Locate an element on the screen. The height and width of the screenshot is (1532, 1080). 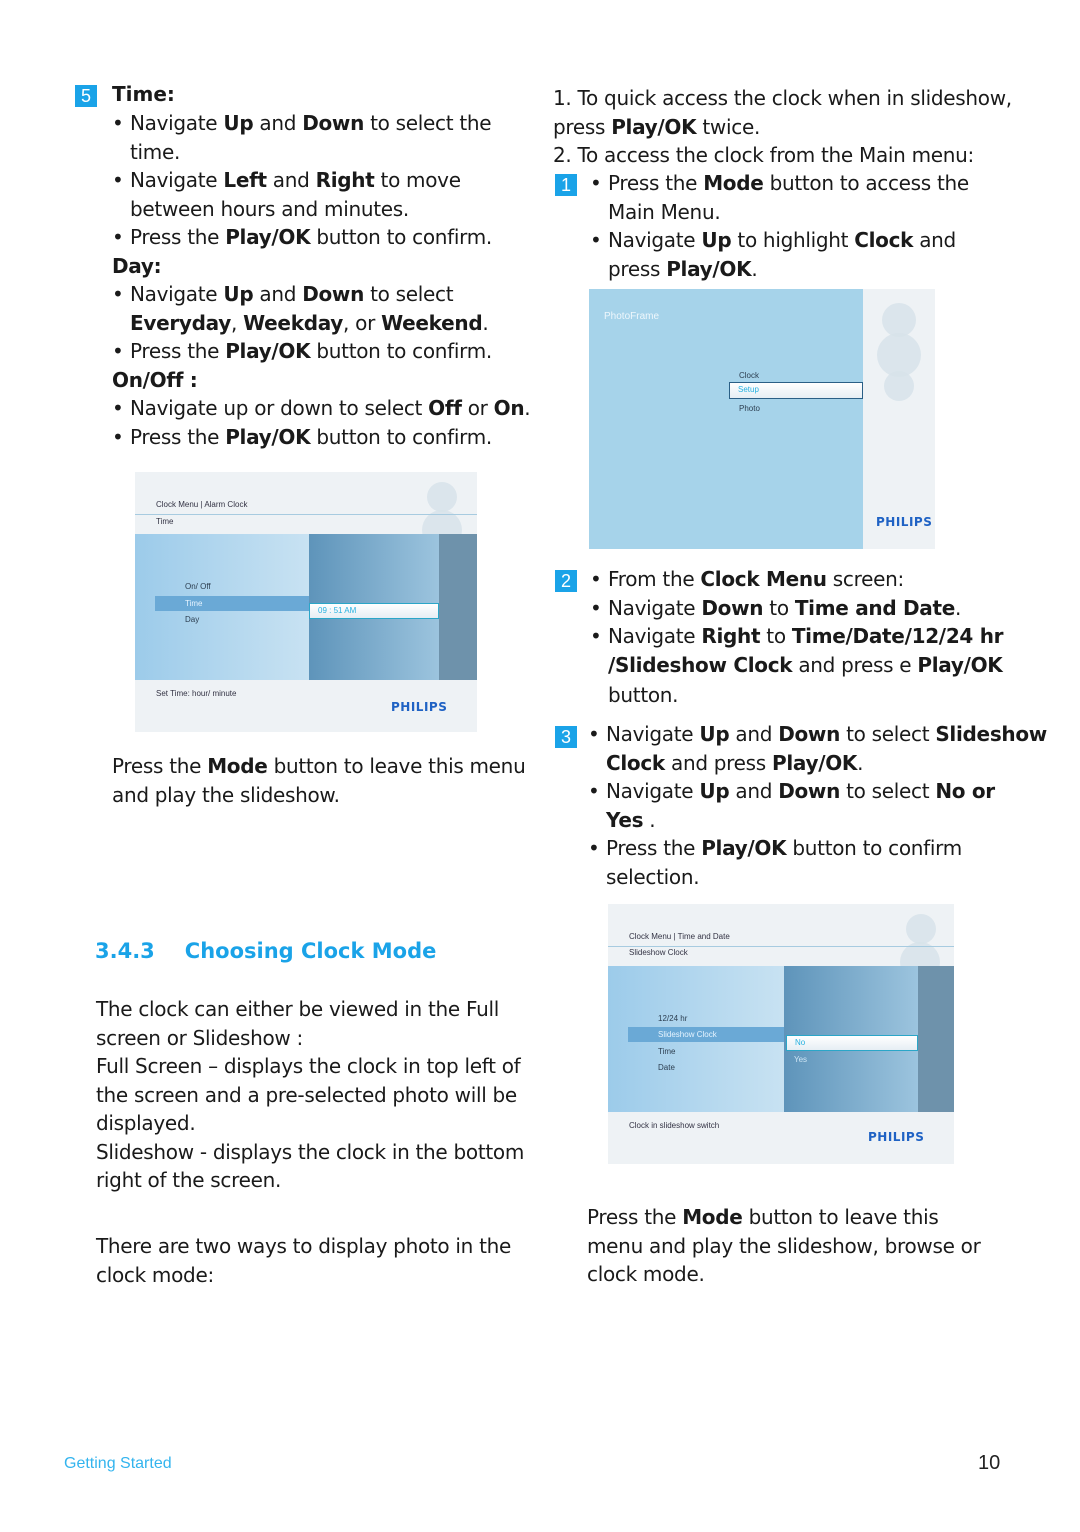
section-heading: 3.4.3 Choosing Clock Mode is located at coordinates (265, 951).